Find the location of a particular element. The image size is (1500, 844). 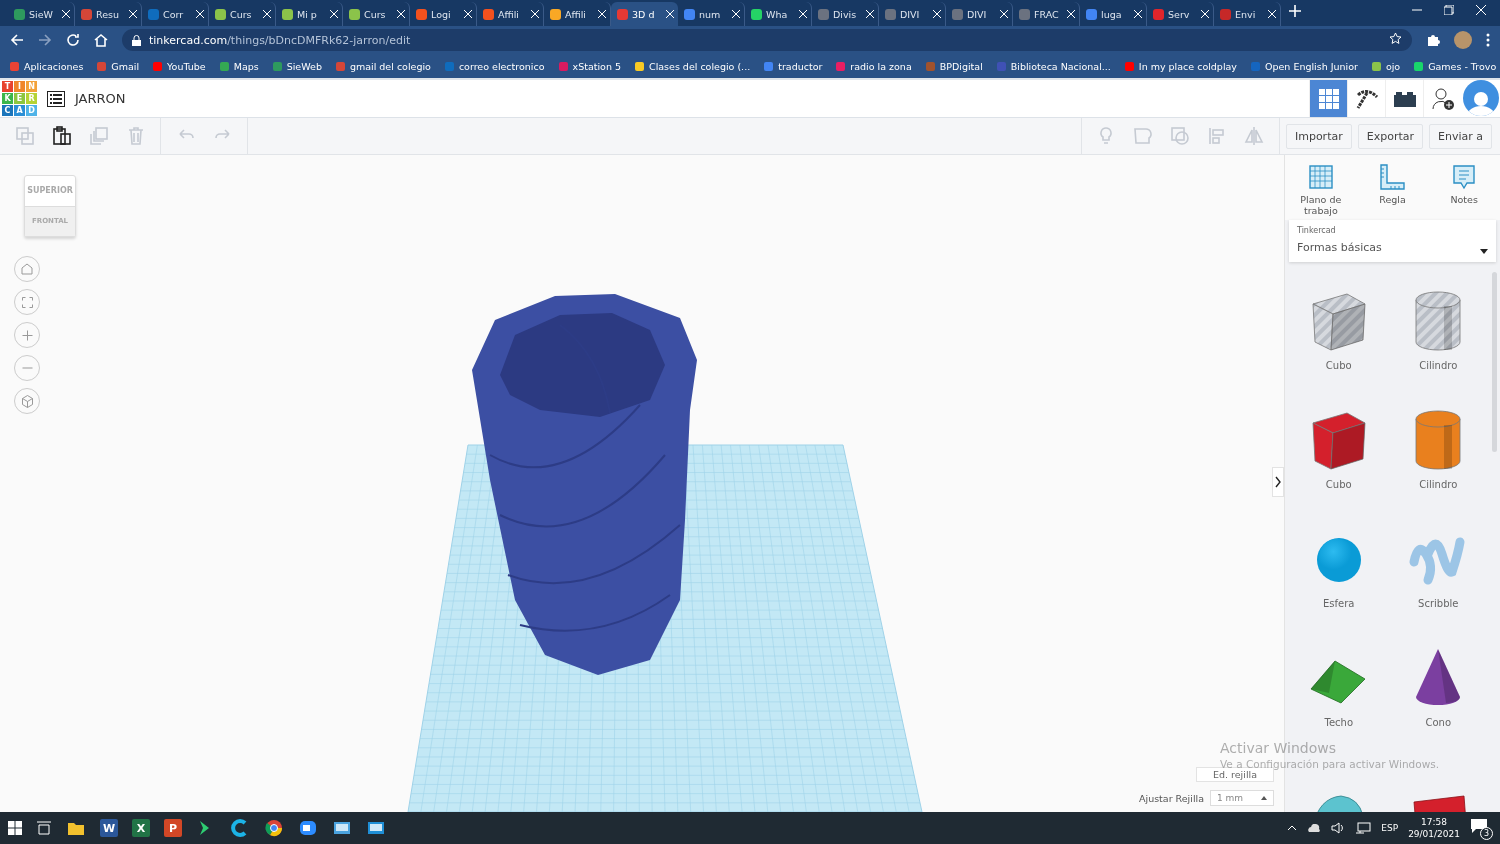

profile-avatar is located at coordinates (1463, 40).